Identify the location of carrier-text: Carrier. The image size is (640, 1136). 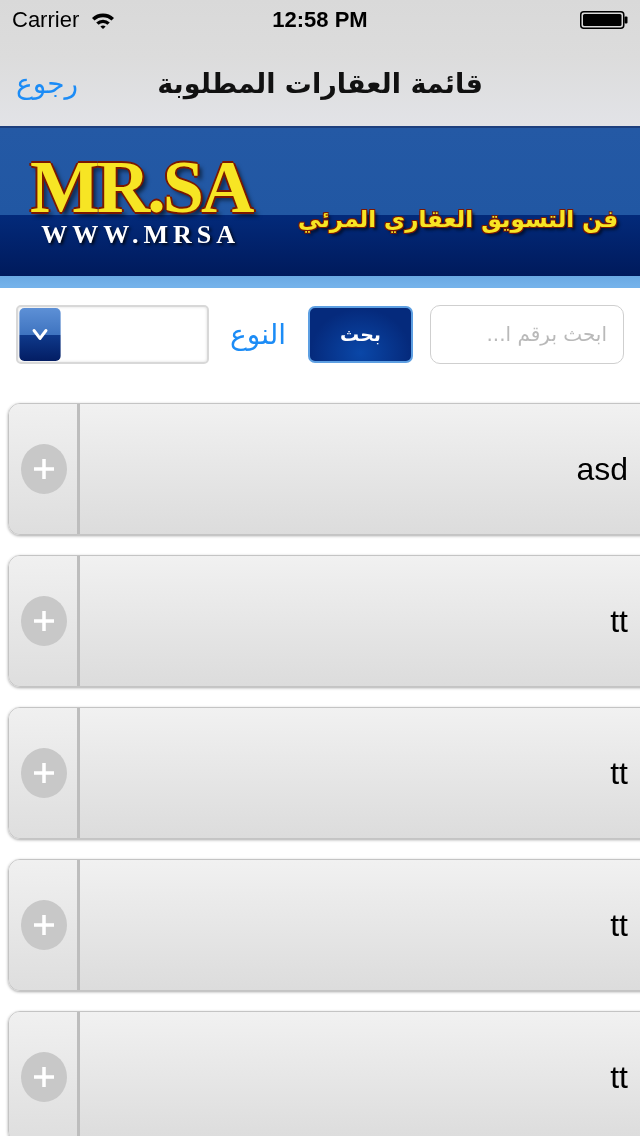
(46, 20).